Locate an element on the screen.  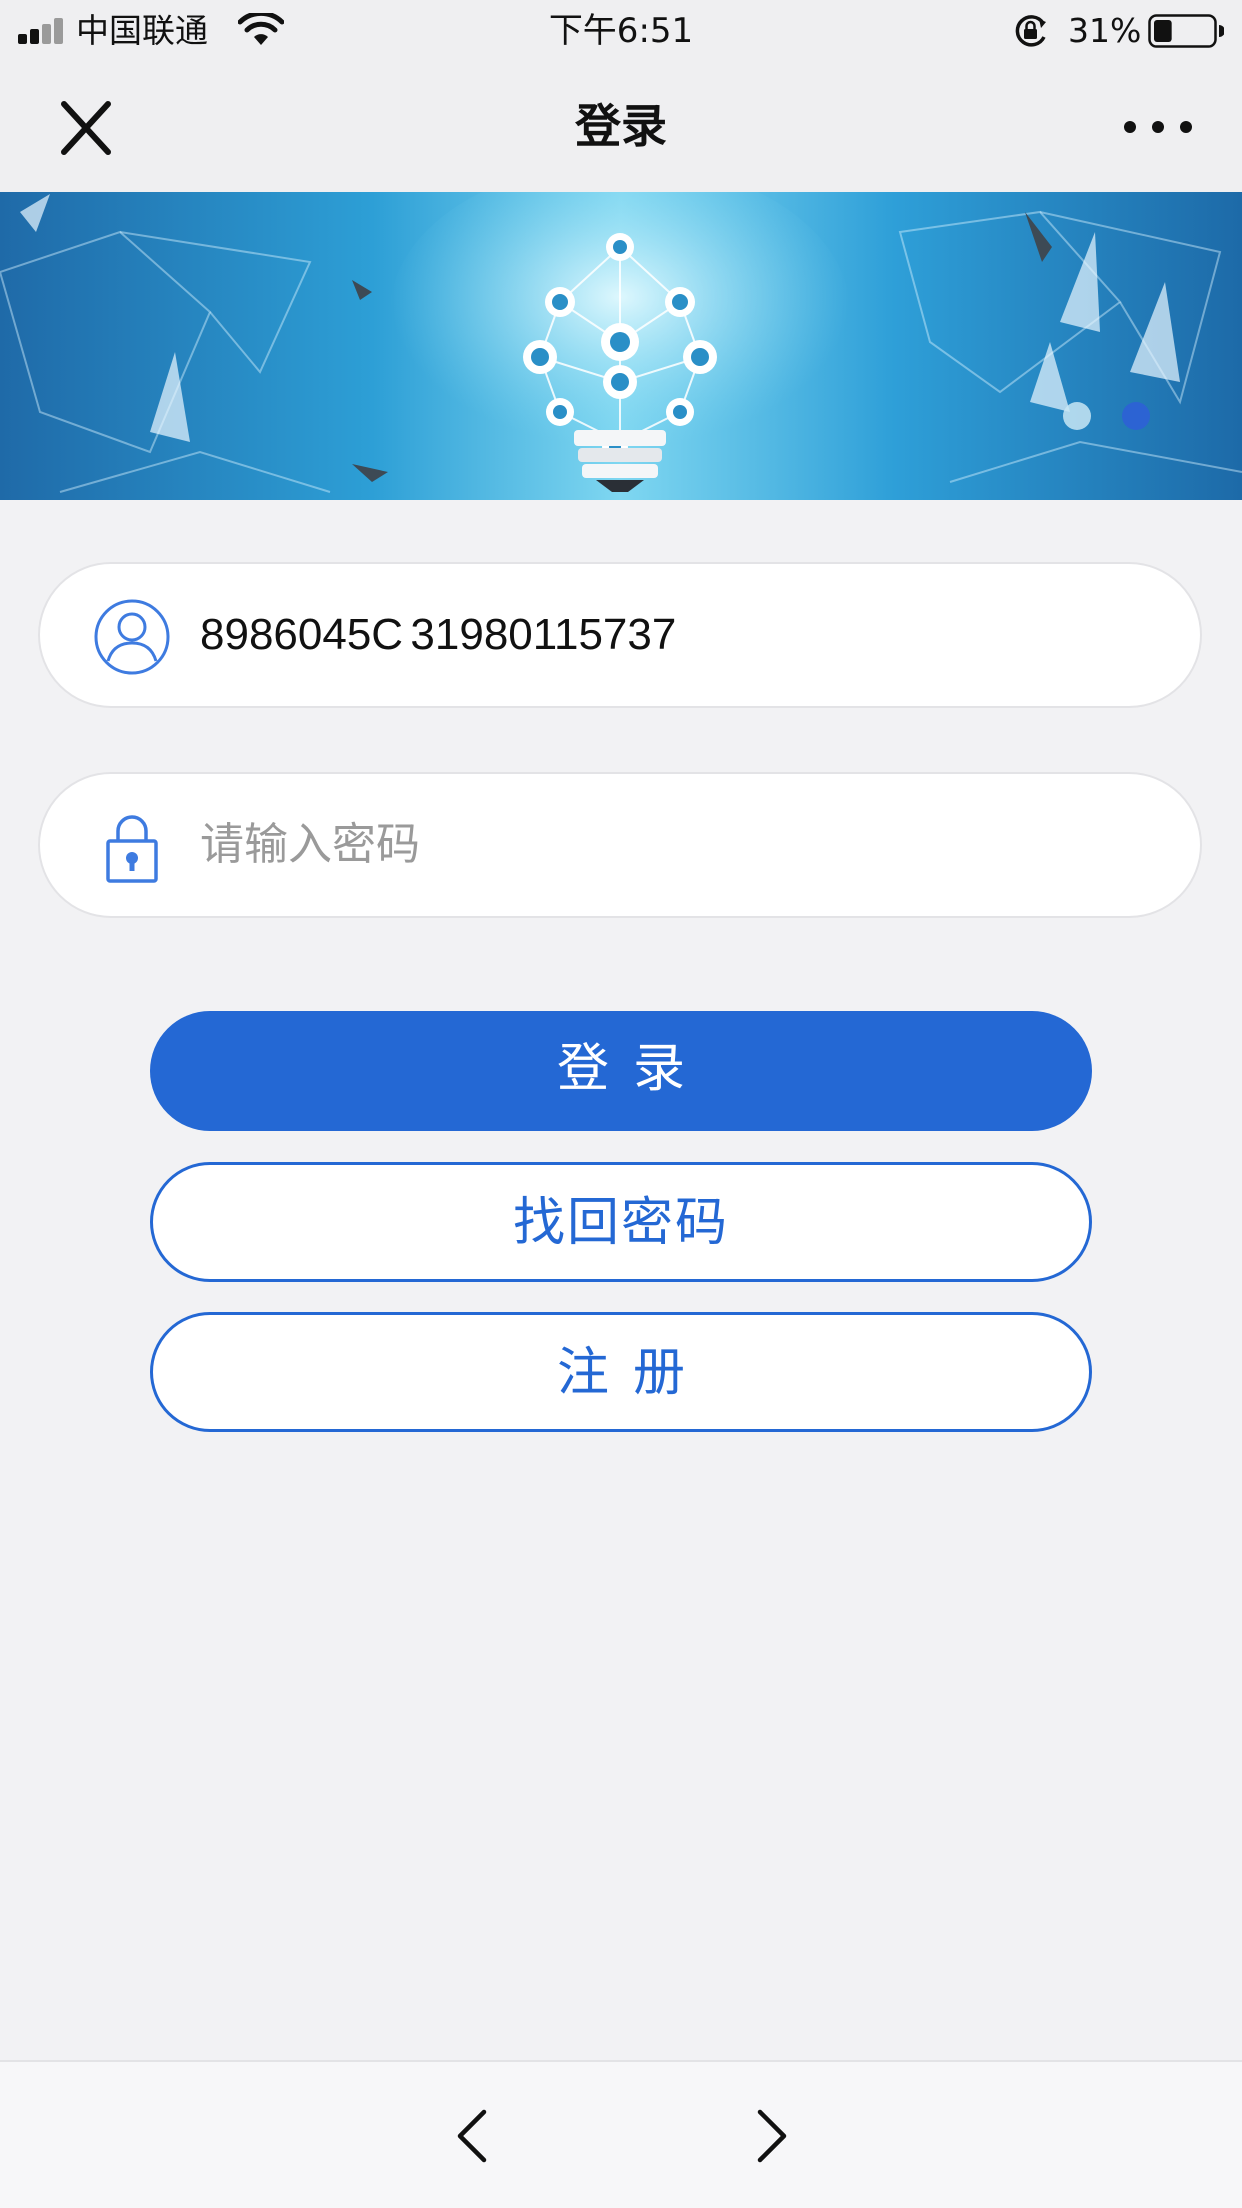
orientation-lock-icon is located at coordinates (1030, 31).